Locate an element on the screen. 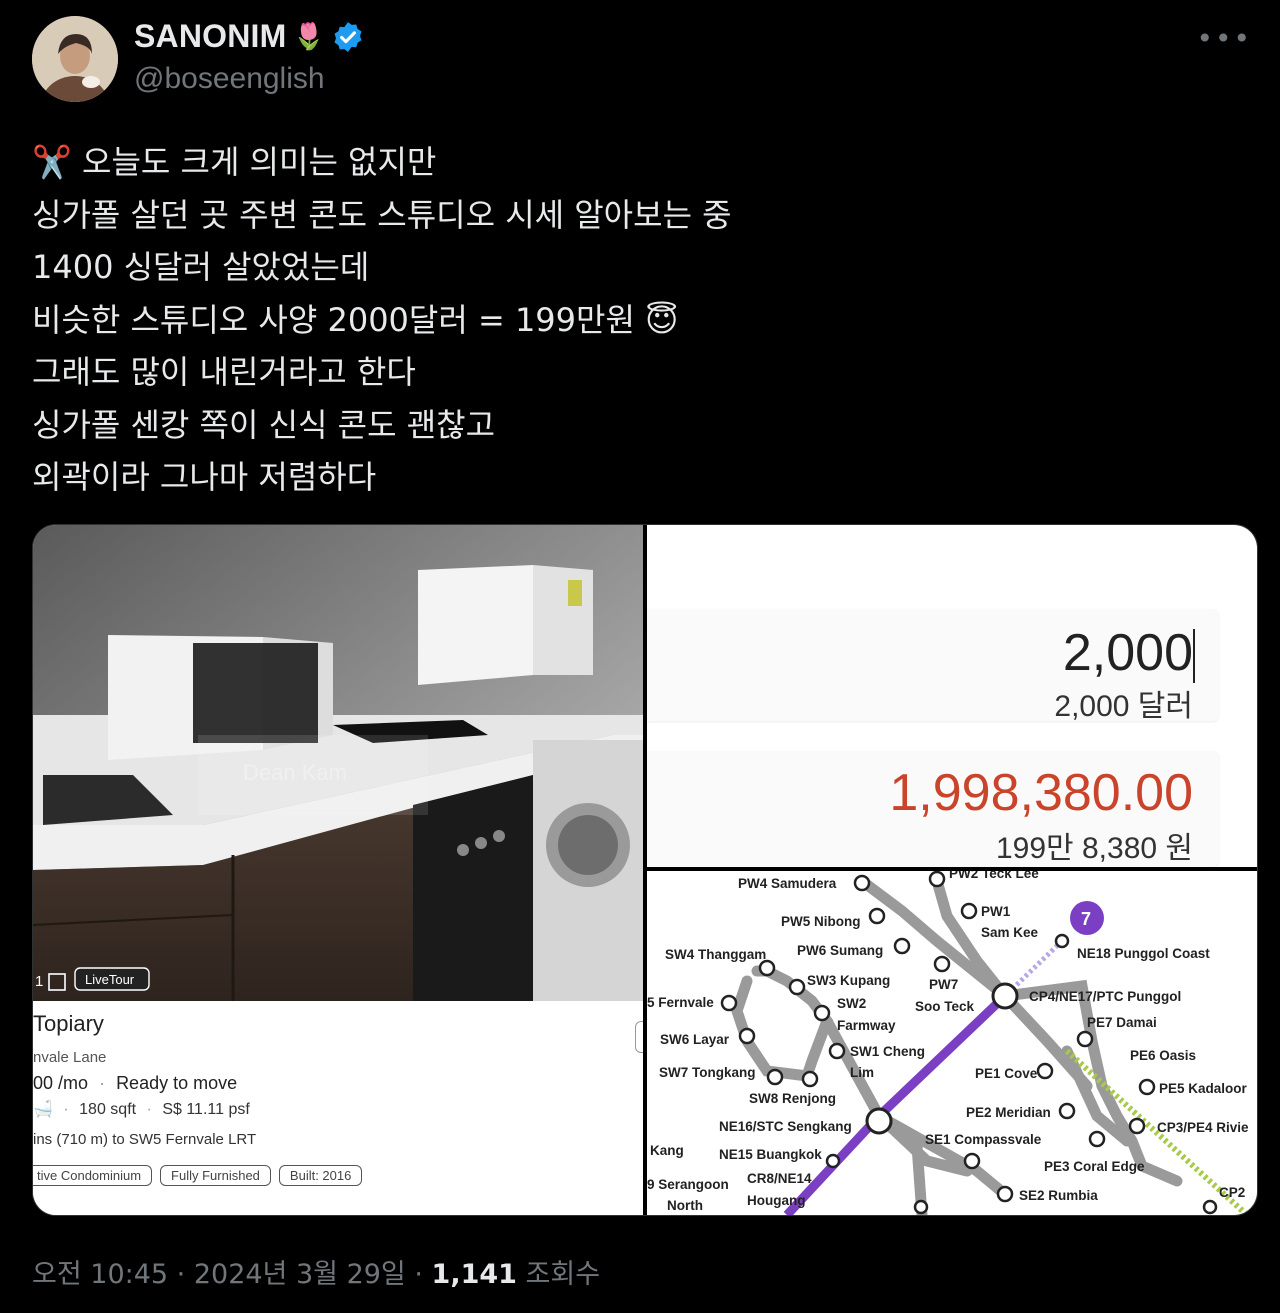 This screenshot has width=1280, height=1313. station-label: PE3 Coral Edge is located at coordinates (1094, 1166).